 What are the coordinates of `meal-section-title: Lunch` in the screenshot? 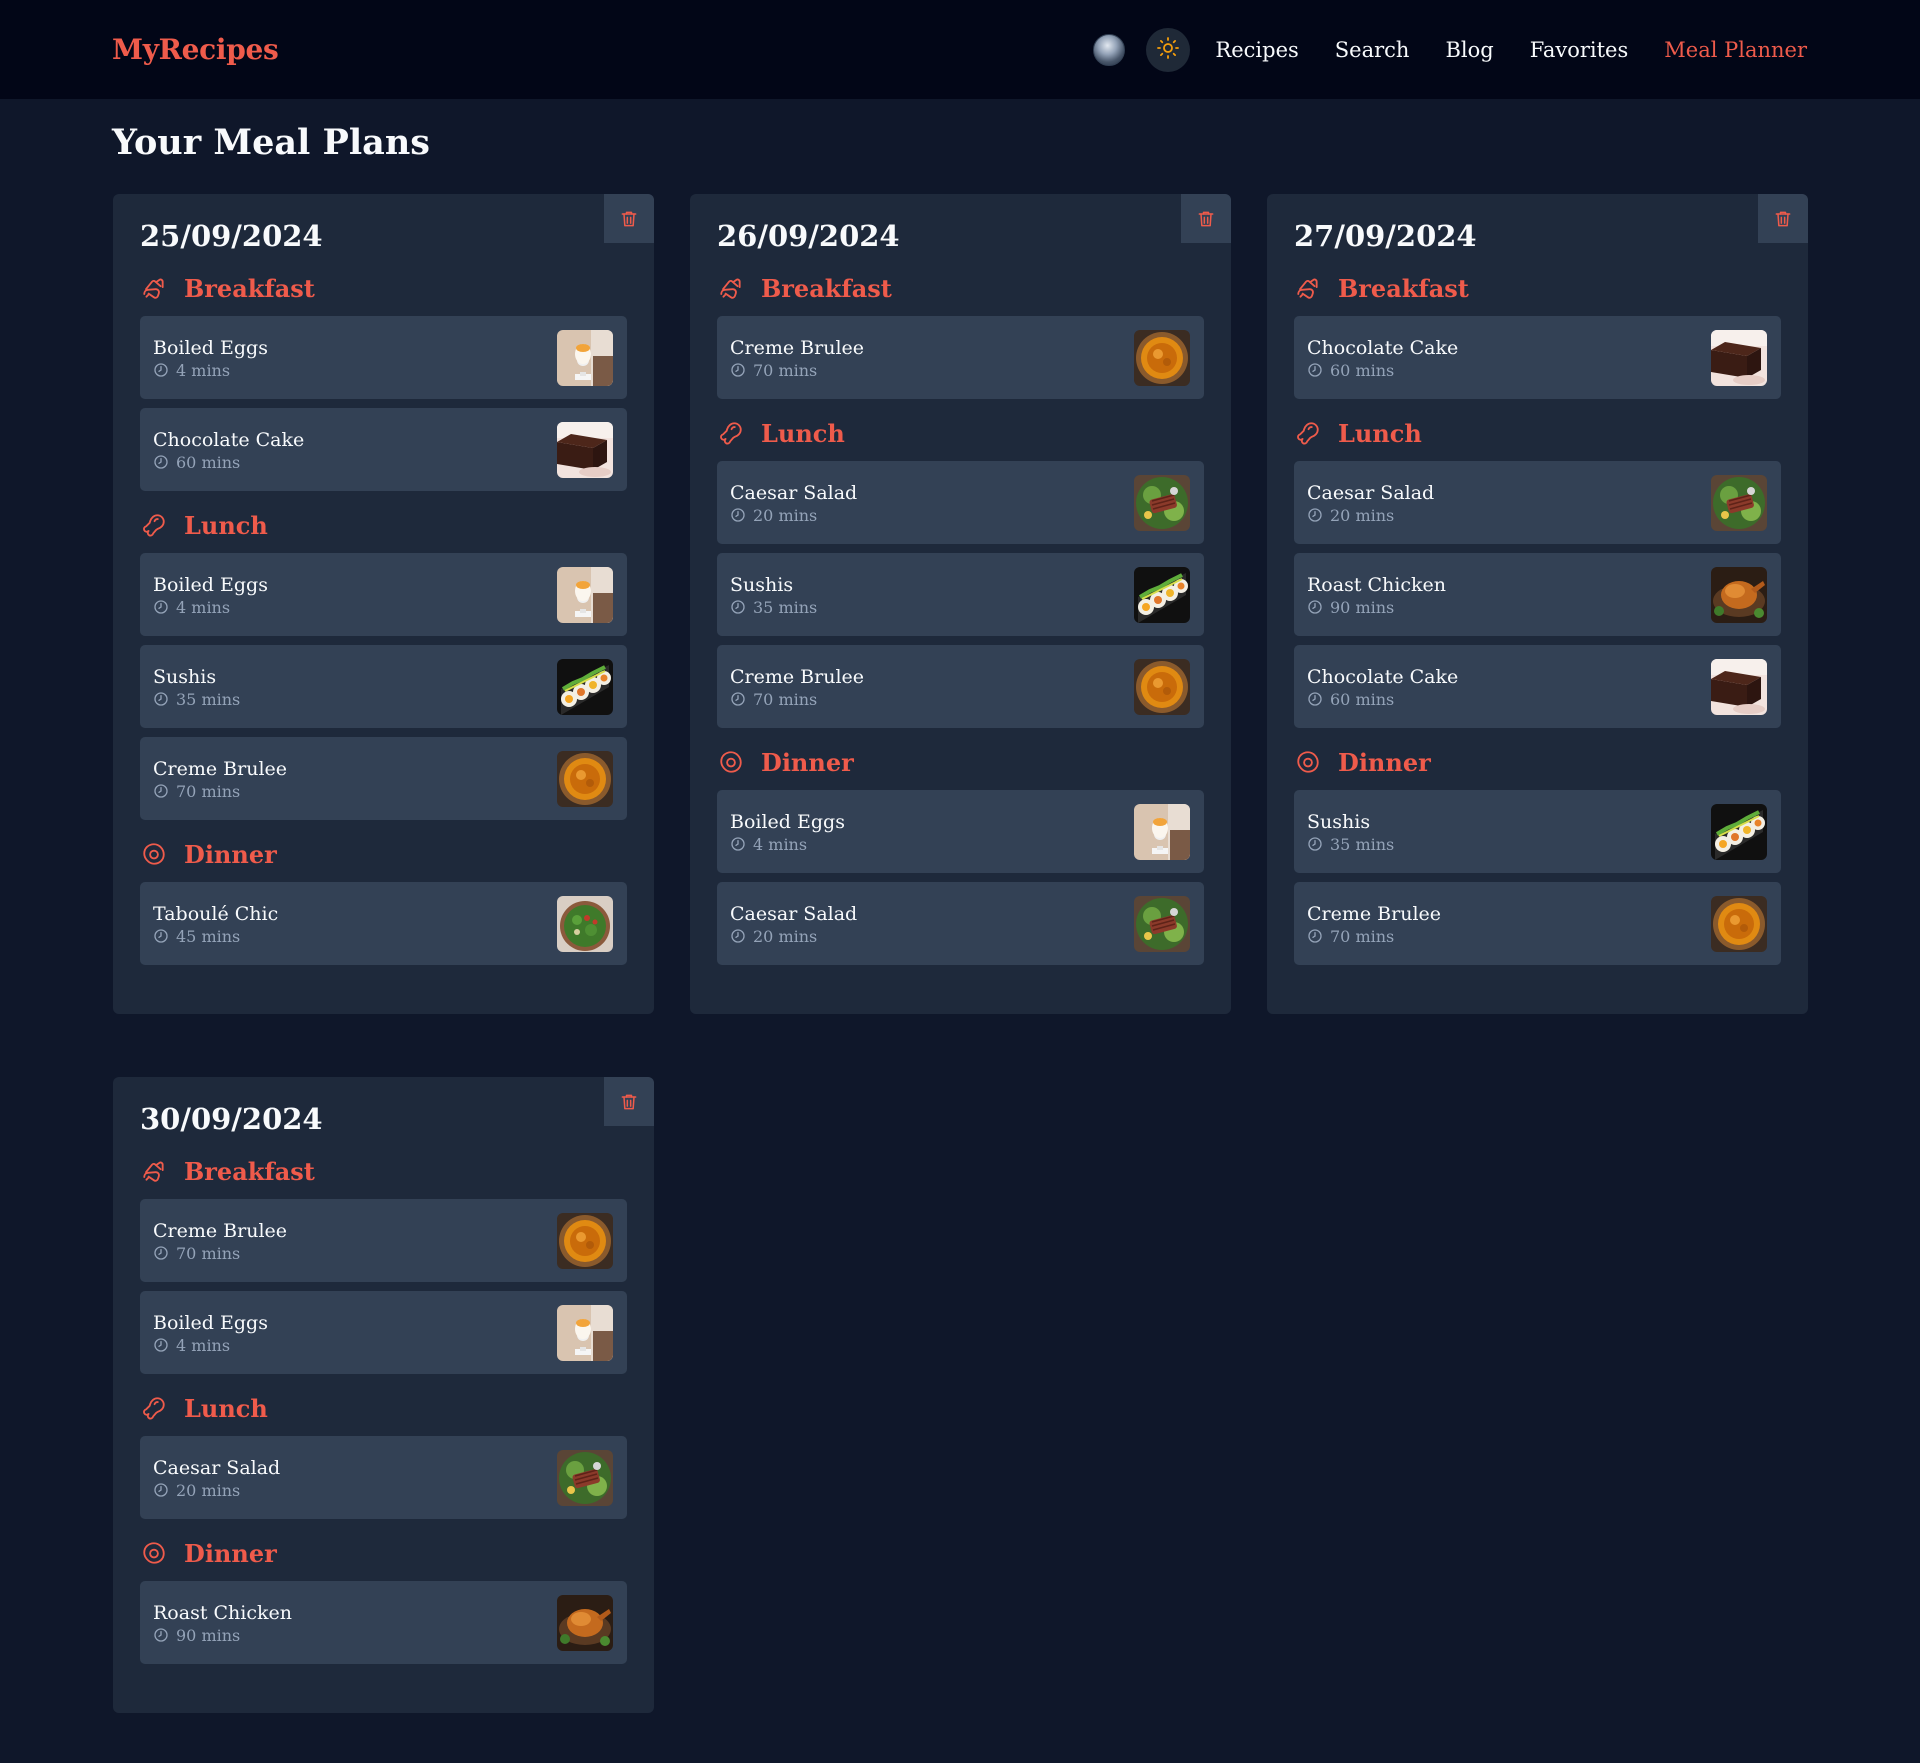 It's located at (226, 1408).